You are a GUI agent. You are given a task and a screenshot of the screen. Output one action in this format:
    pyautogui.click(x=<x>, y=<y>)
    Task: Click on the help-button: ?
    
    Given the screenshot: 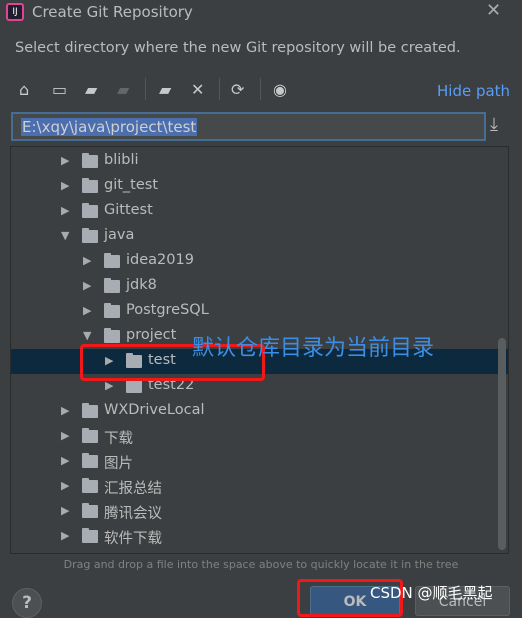 What is the action you would take?
    pyautogui.click(x=27, y=603)
    